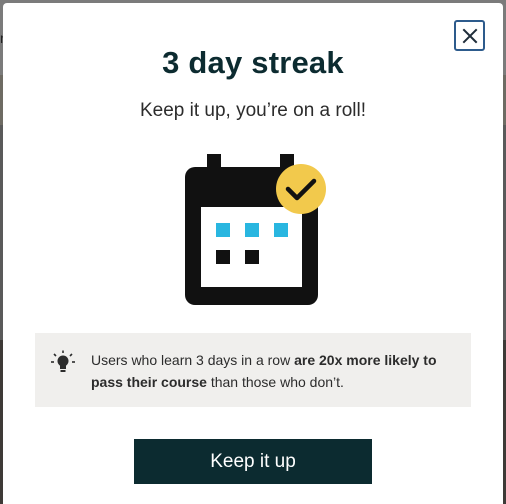  Describe the element at coordinates (253, 62) in the screenshot. I see `modal-title: 3 day streak` at that location.